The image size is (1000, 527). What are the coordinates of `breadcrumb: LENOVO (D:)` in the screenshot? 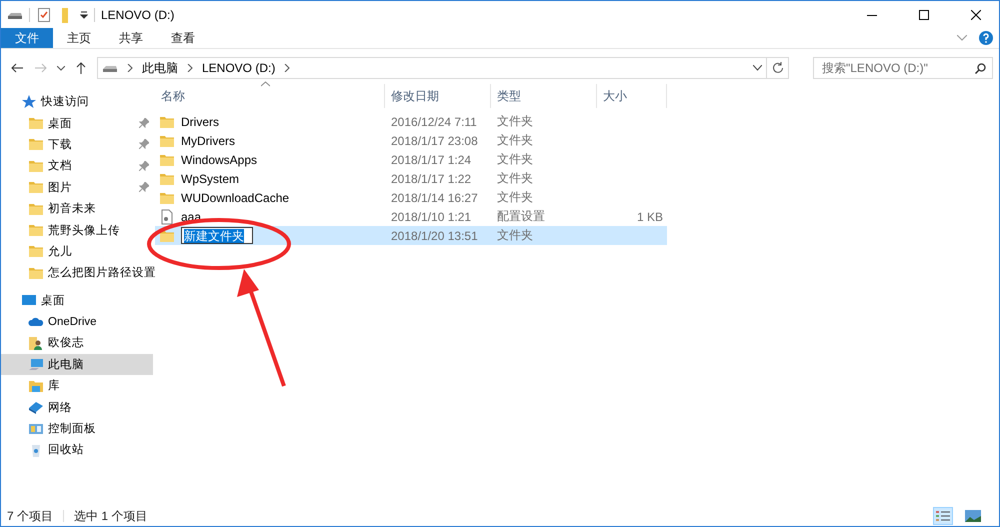 It's located at (239, 68).